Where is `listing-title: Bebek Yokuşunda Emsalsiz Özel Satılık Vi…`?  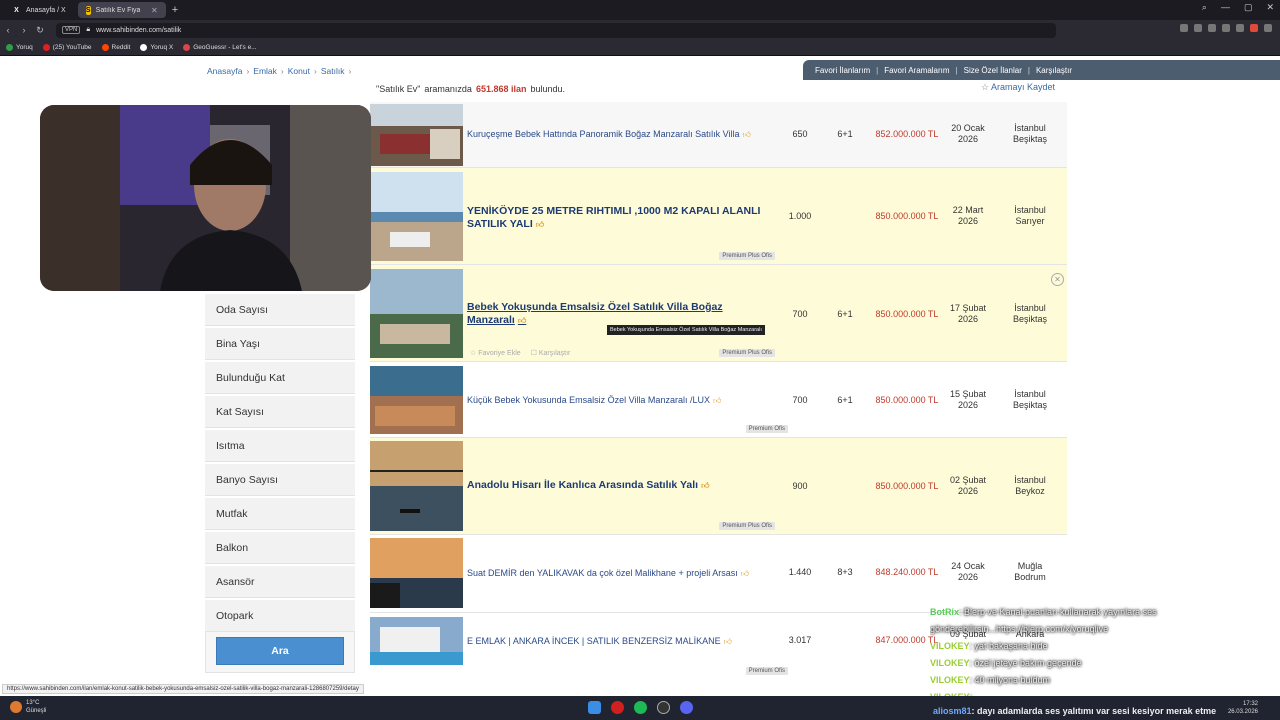
listing-title: Bebek Yokuşunda Emsalsiz Özel Satılık Vi… is located at coordinates (612, 314).